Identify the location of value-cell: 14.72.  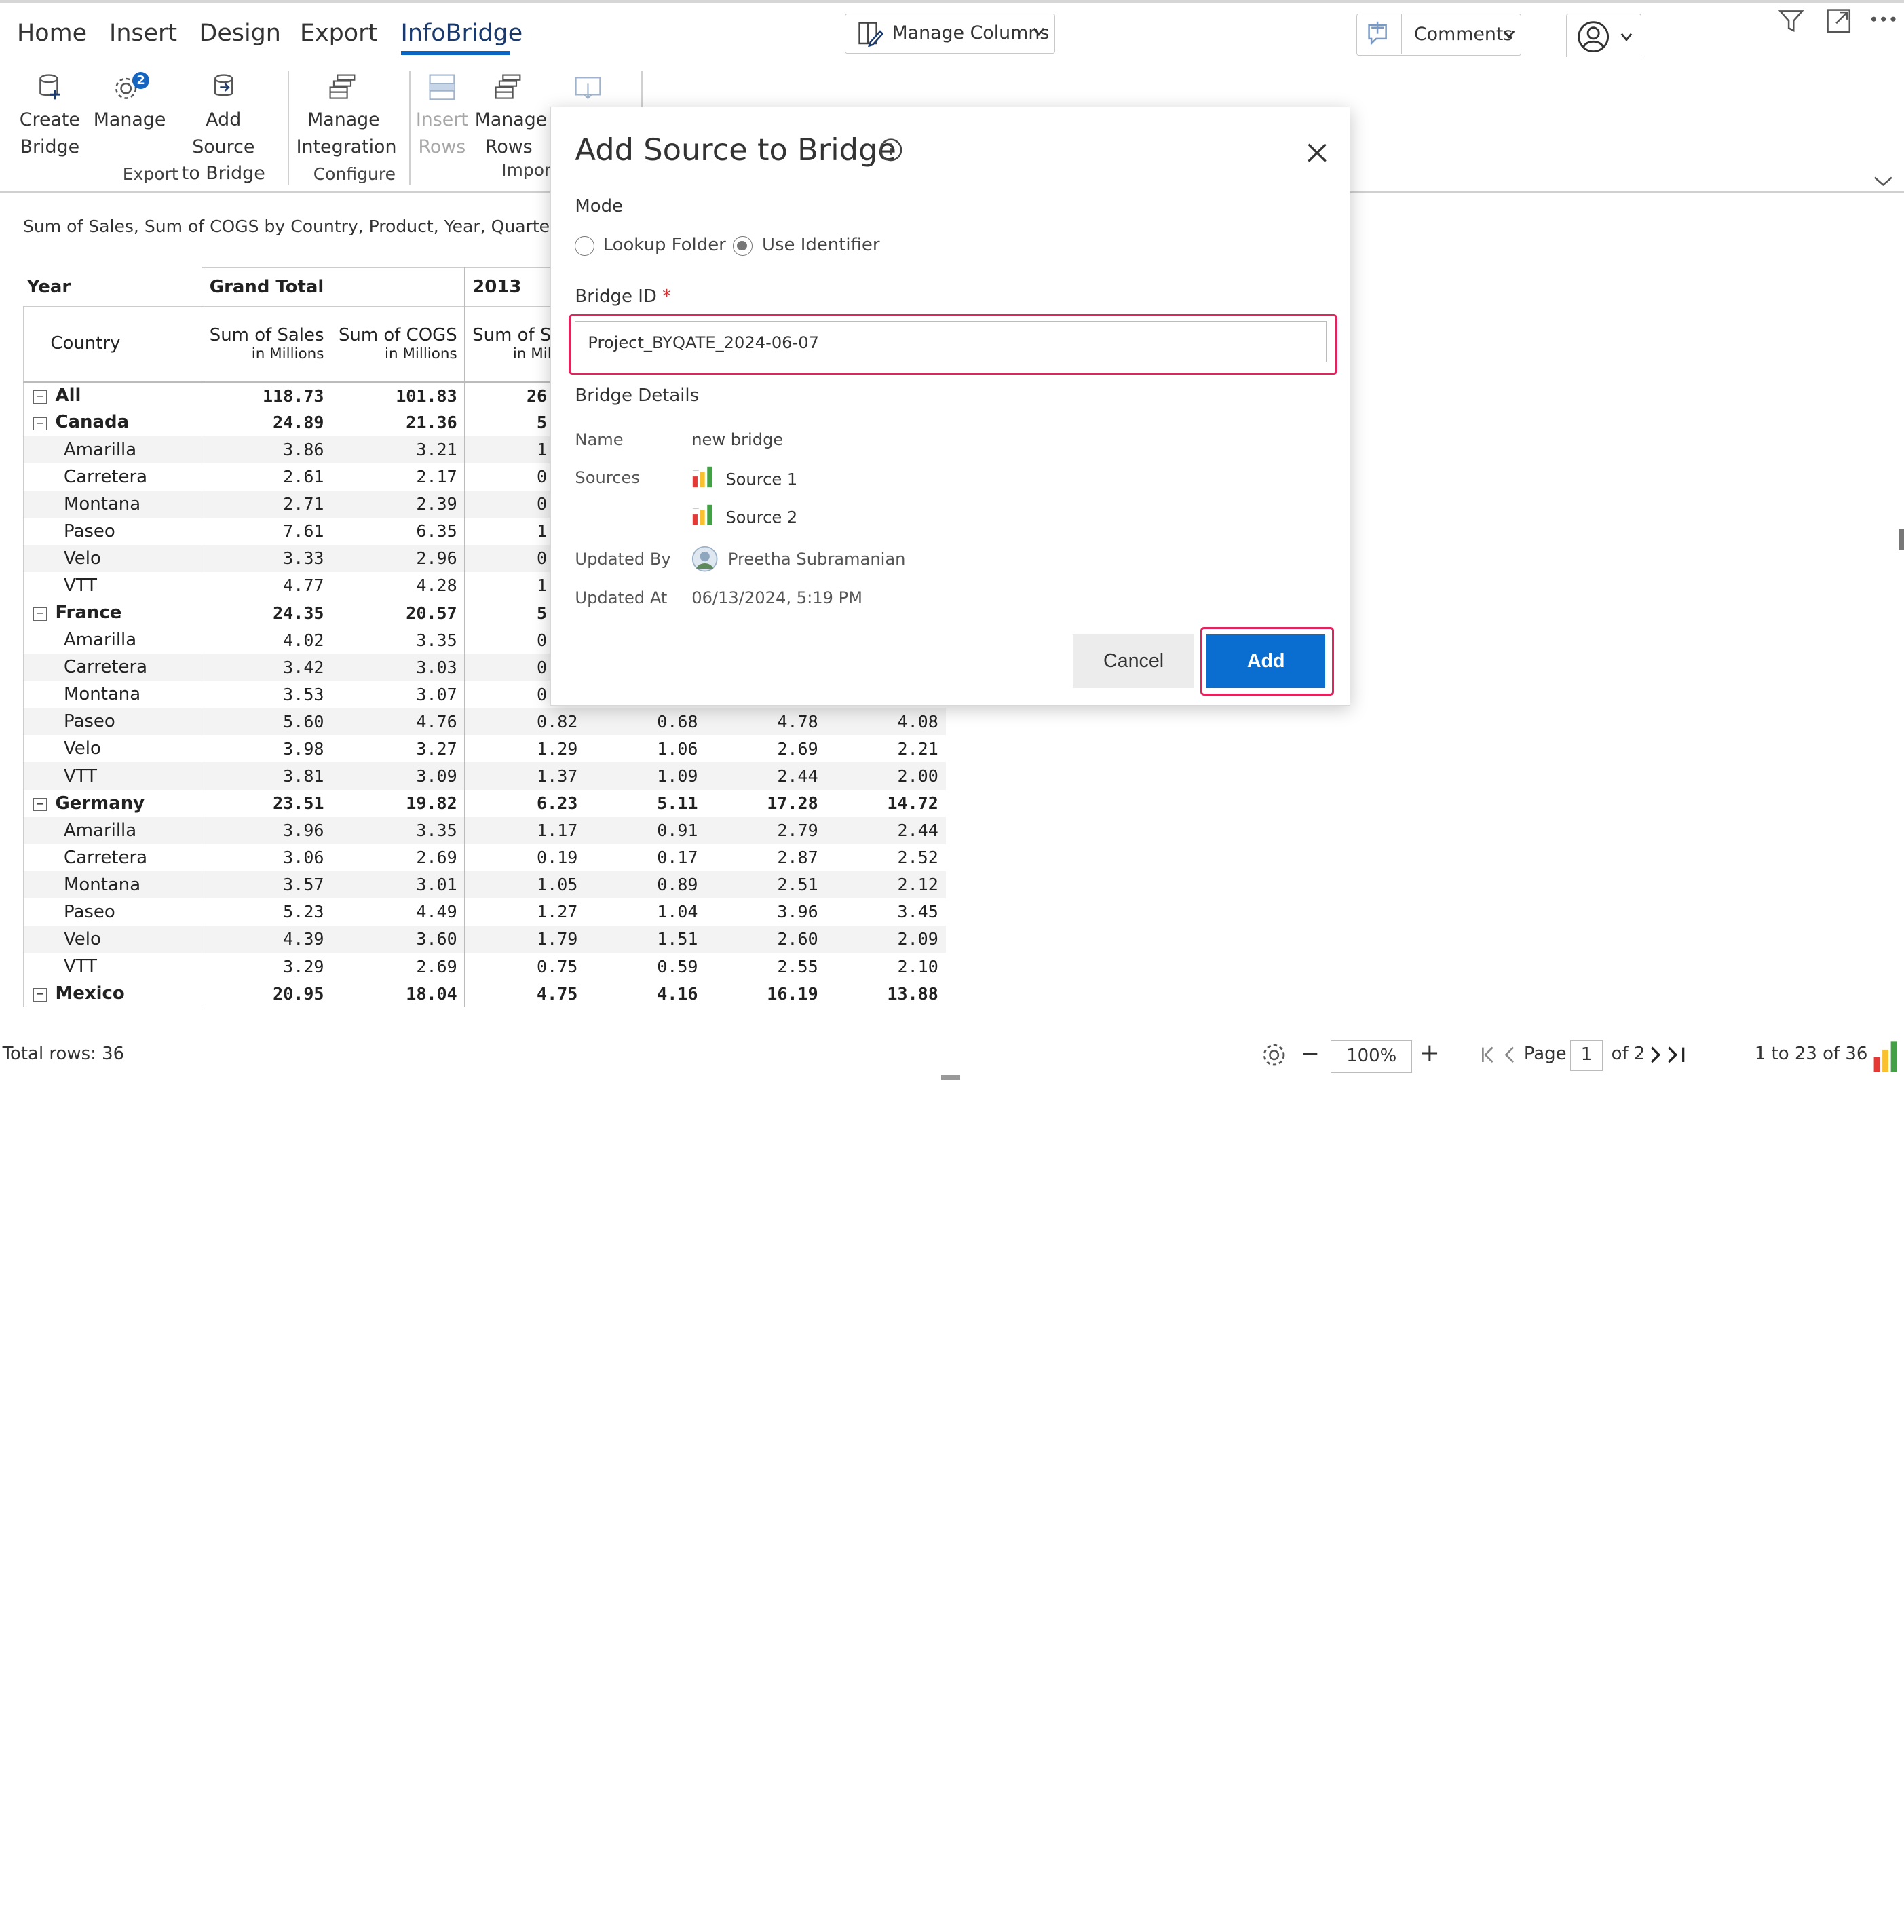
(912, 803).